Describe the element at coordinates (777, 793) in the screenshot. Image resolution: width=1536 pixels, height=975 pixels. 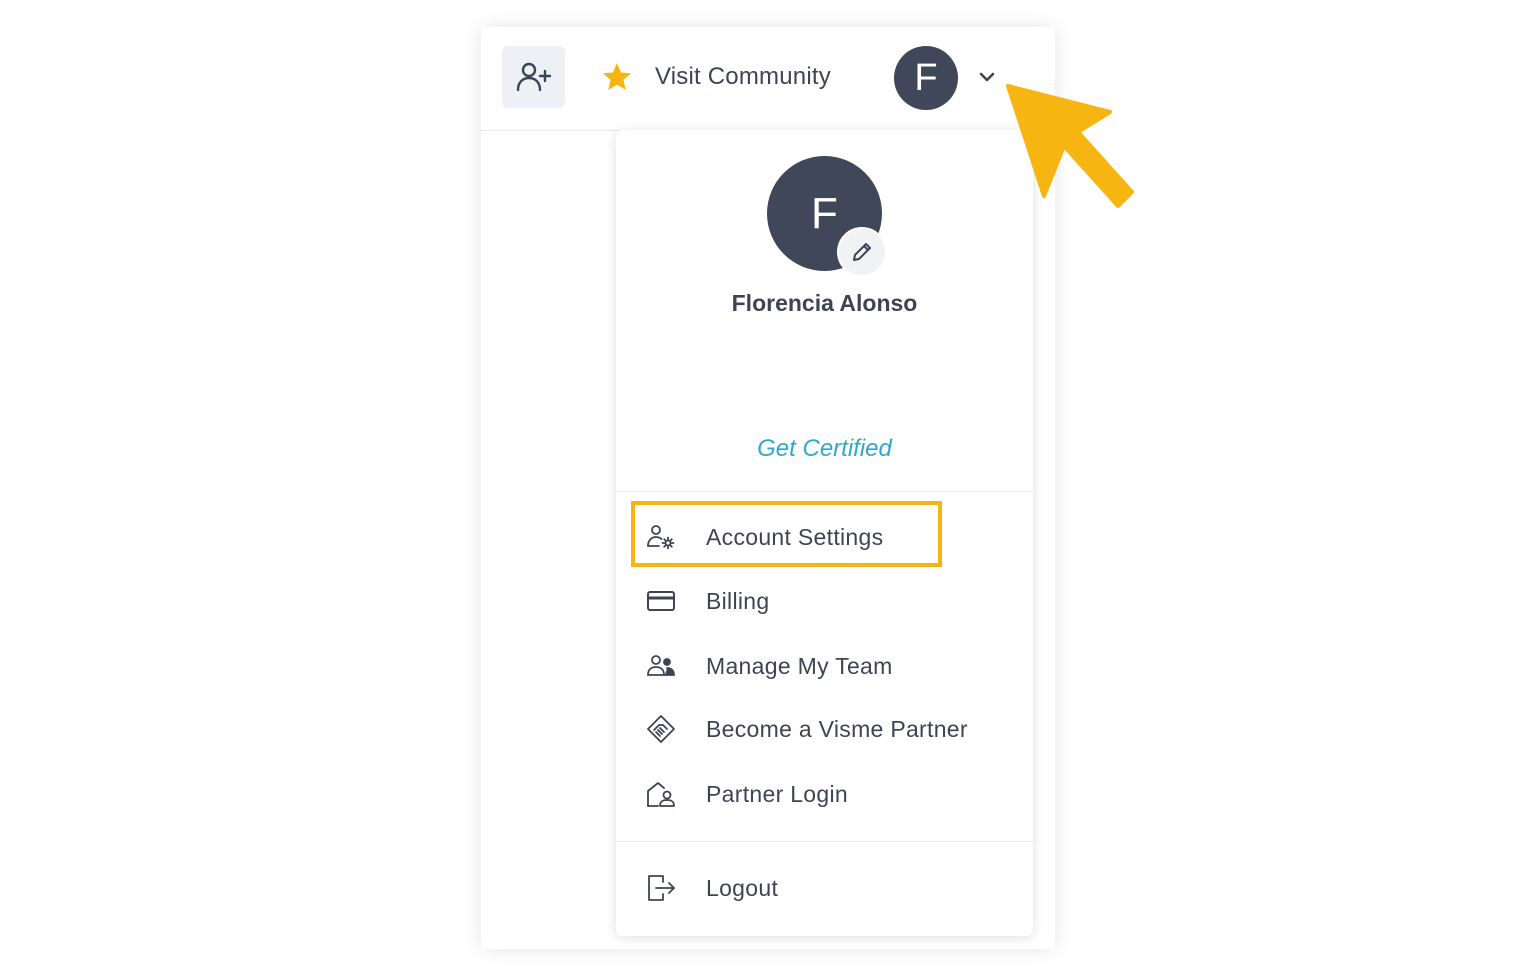
I see `menu-item-label: Partner Login` at that location.